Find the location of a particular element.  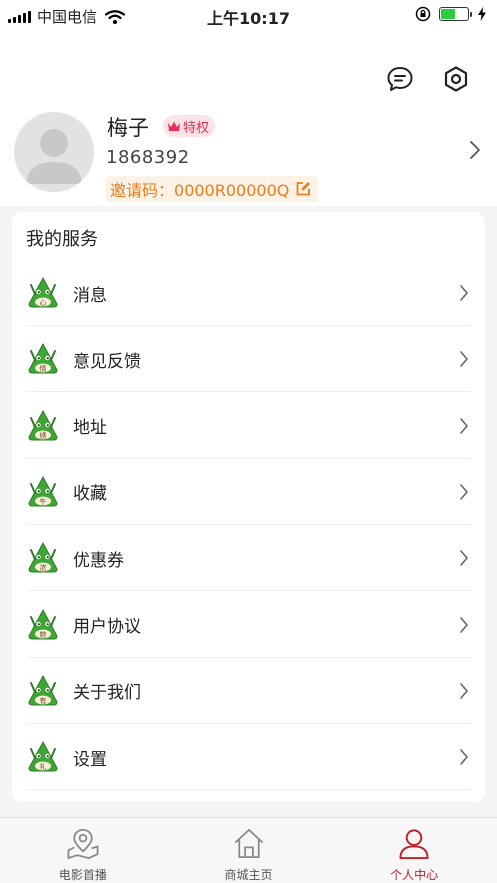

avatar is located at coordinates (54, 152).